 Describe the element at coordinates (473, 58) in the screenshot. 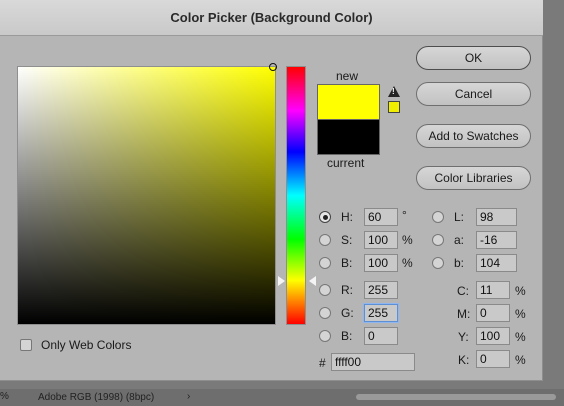

I see `ok-button: OK` at that location.